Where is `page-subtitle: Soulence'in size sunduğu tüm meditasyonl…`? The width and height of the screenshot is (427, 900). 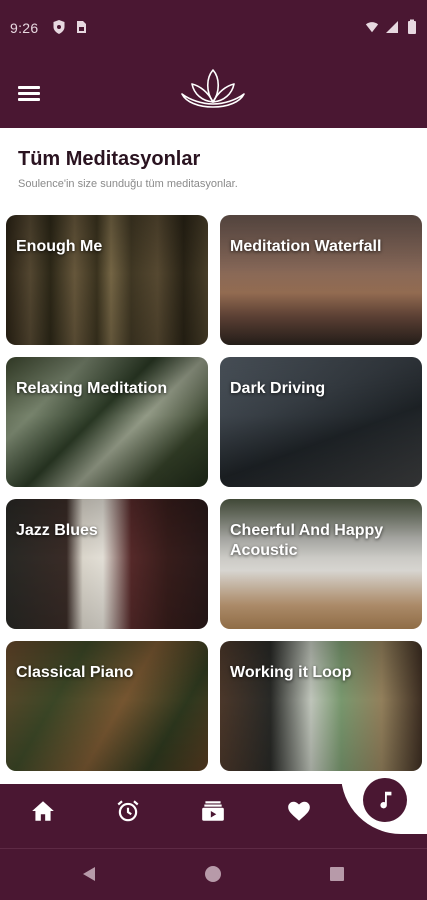 page-subtitle: Soulence'in size sunduğu tüm meditasyonl… is located at coordinates (128, 184).